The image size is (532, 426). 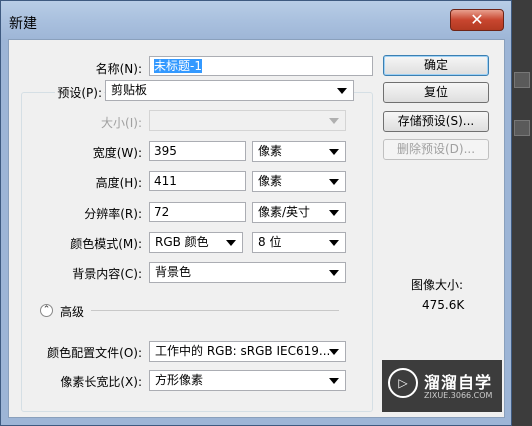 I want to click on color-mode-label: 颜色模式(M):, so click(x=106, y=244).